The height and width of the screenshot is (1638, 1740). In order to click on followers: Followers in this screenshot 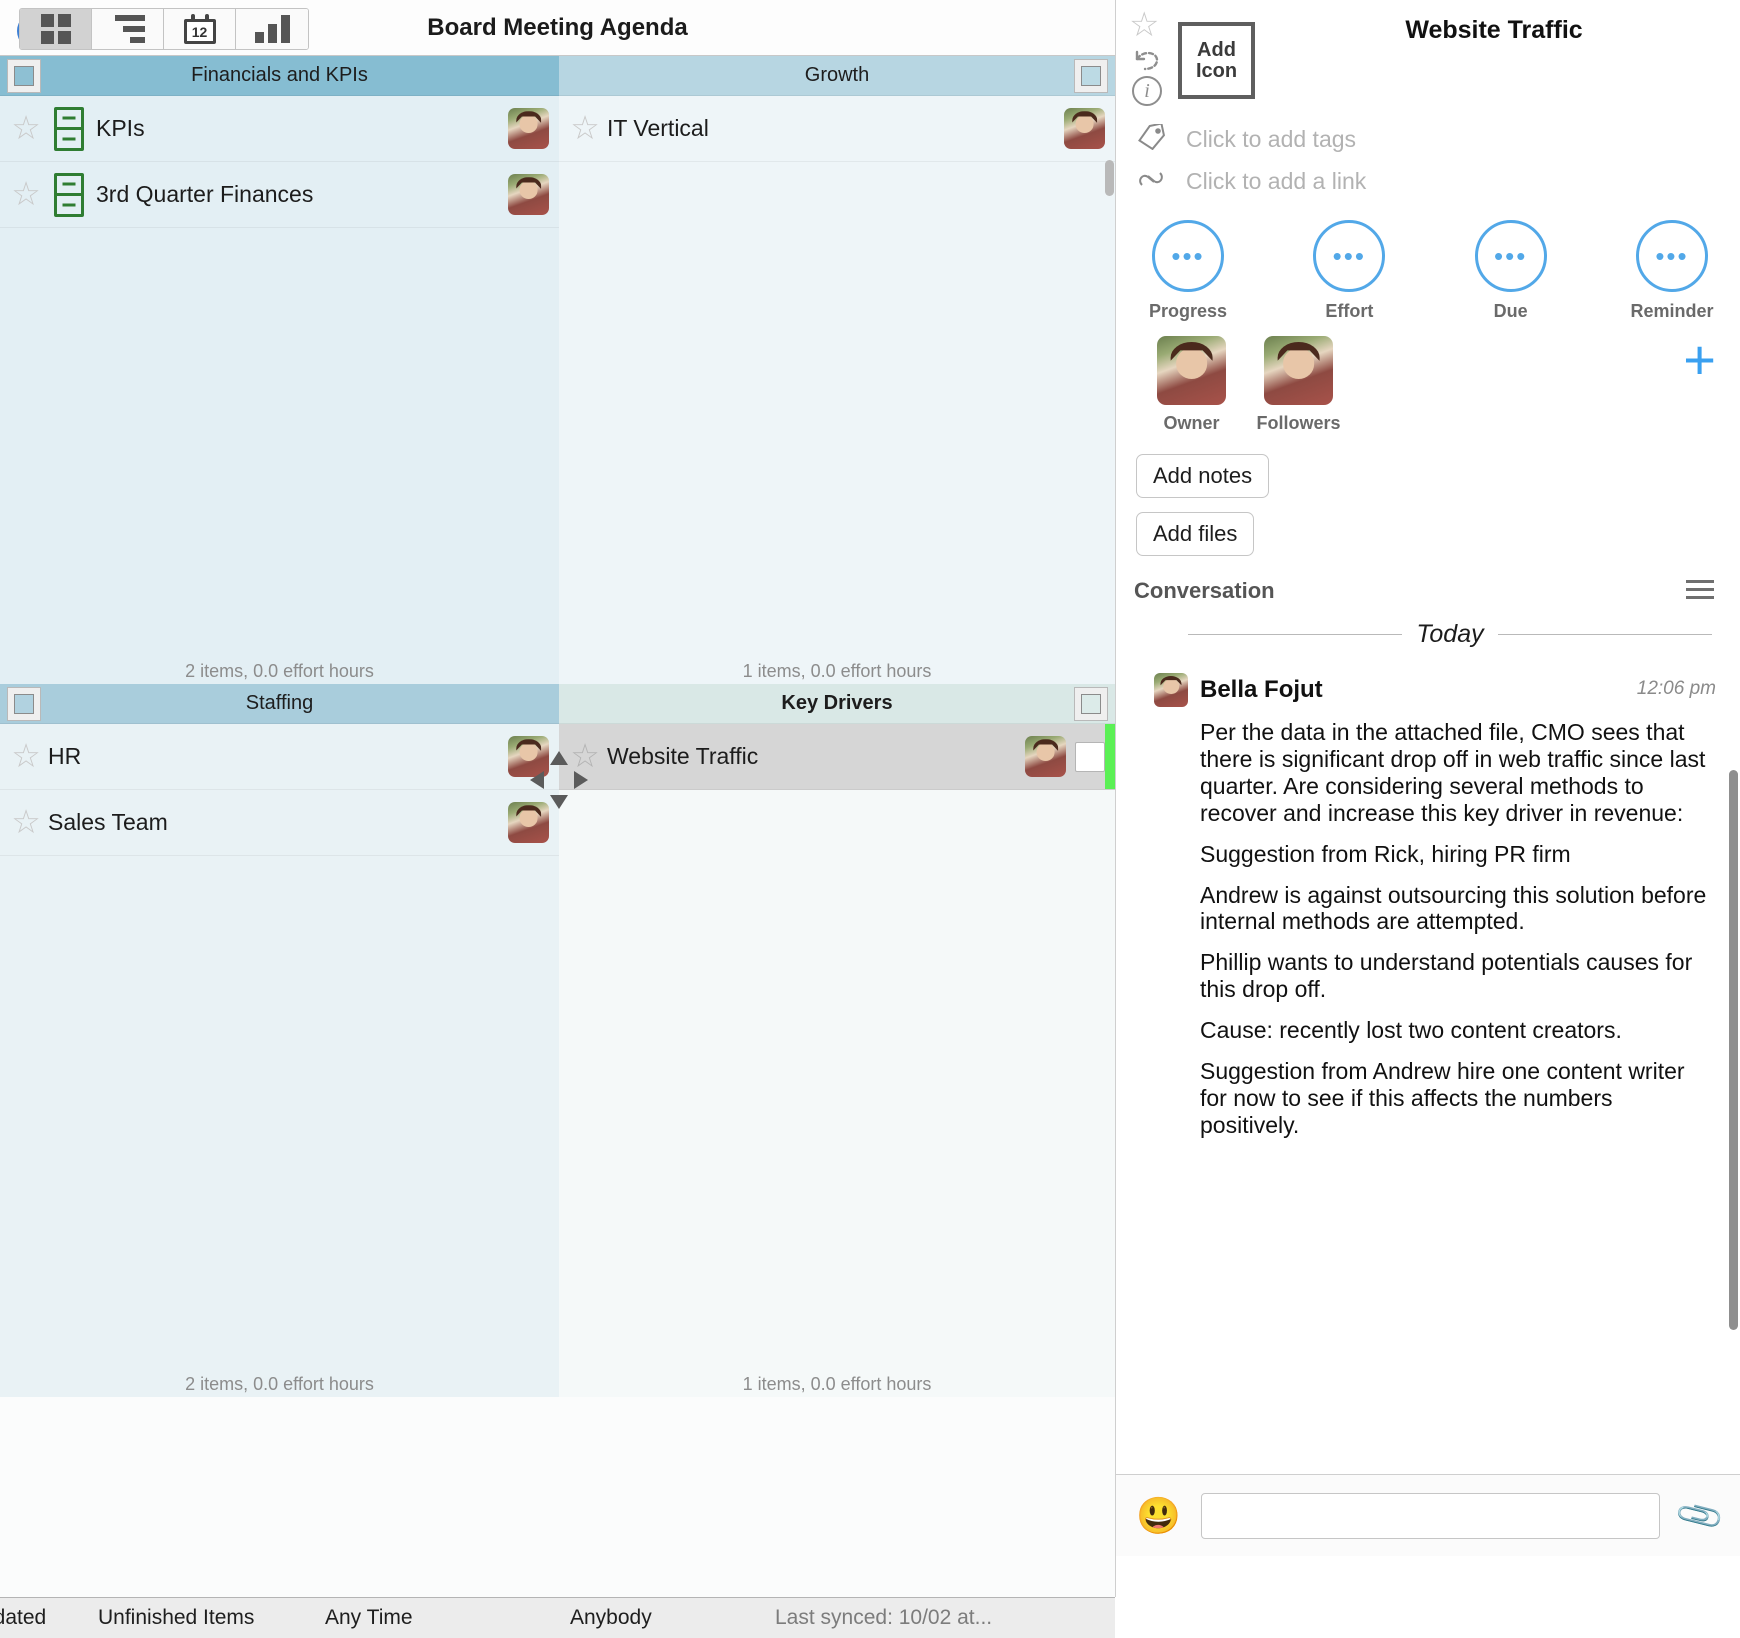, I will do `click(1298, 385)`.